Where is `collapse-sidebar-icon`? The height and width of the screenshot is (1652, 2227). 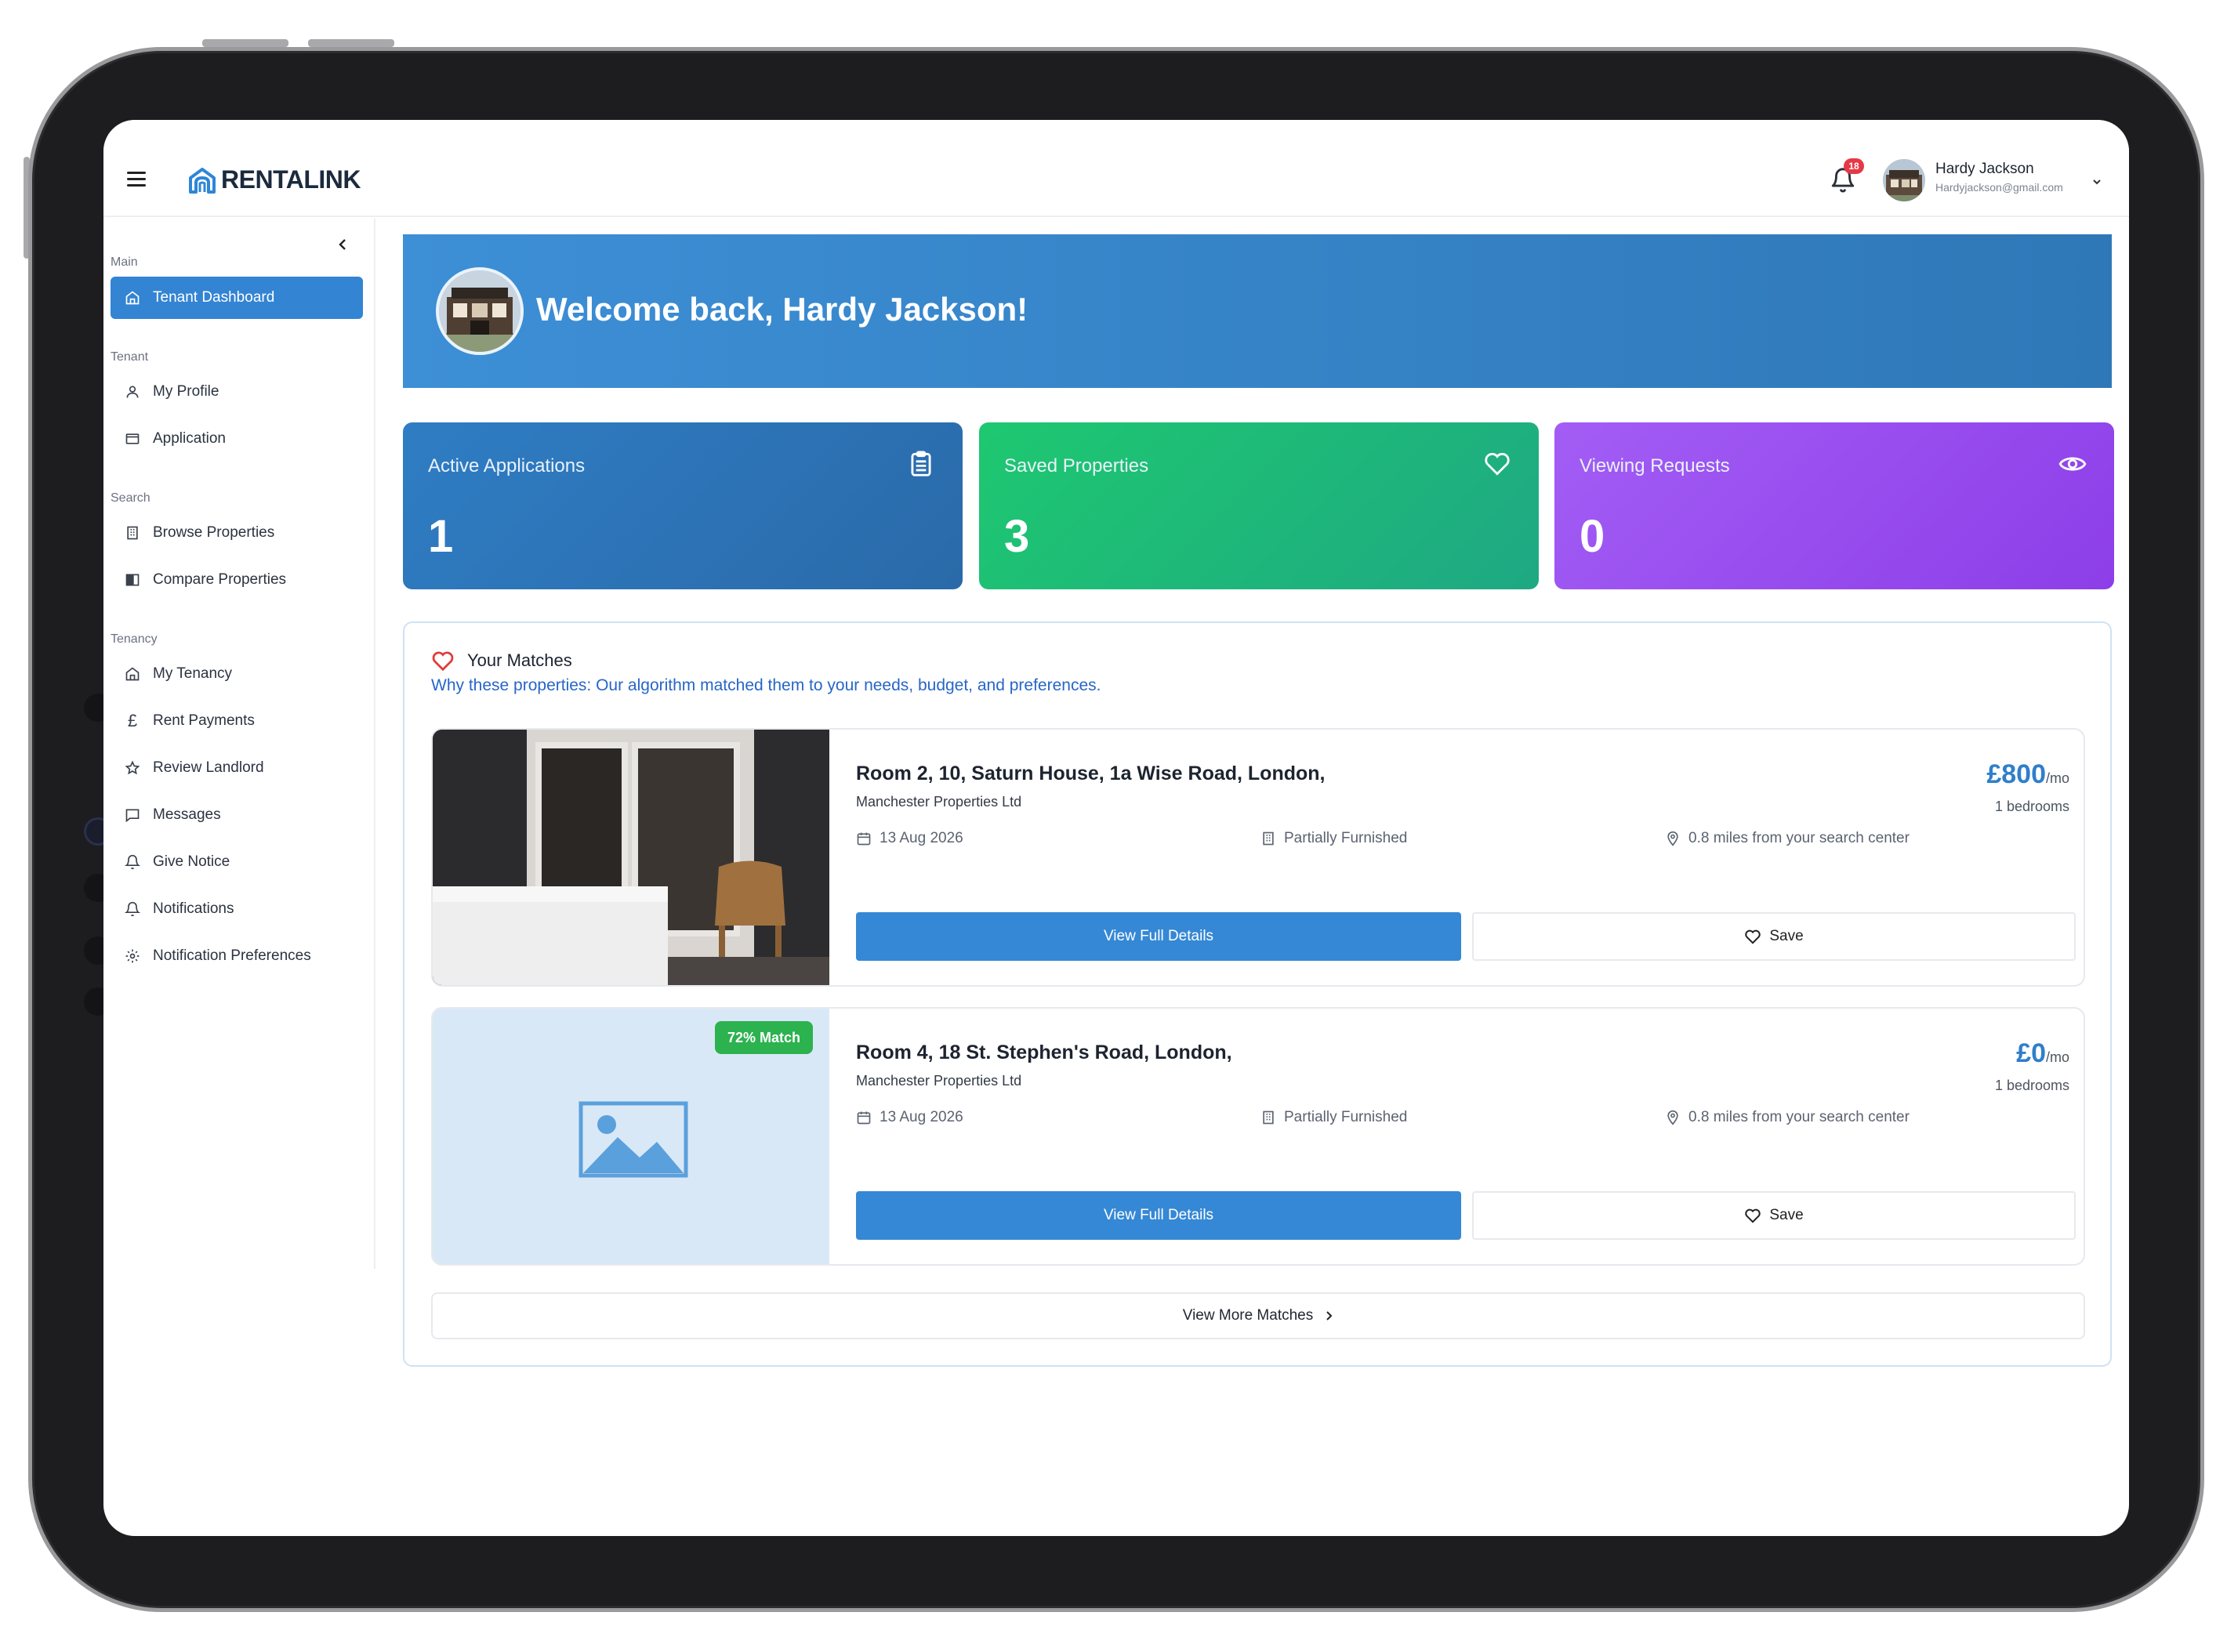
collapse-sidebar-icon is located at coordinates (343, 244).